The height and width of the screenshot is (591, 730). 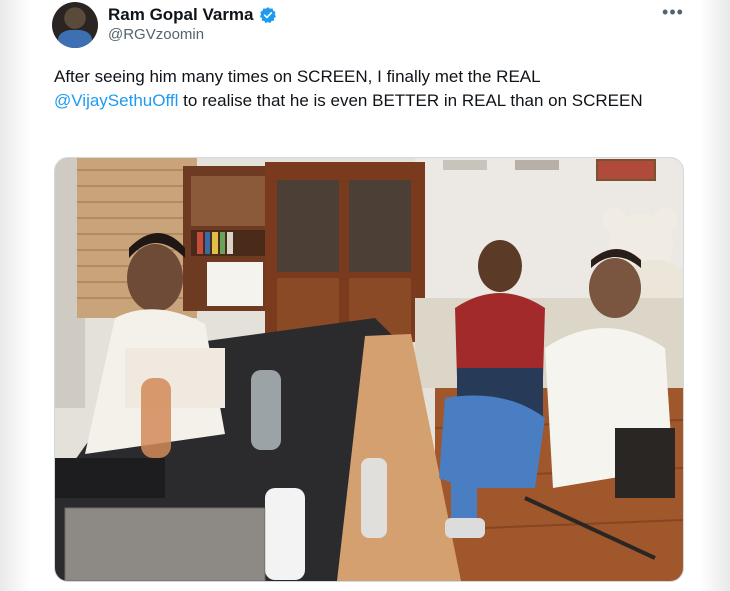 I want to click on more-options-icon: •••, so click(x=673, y=12).